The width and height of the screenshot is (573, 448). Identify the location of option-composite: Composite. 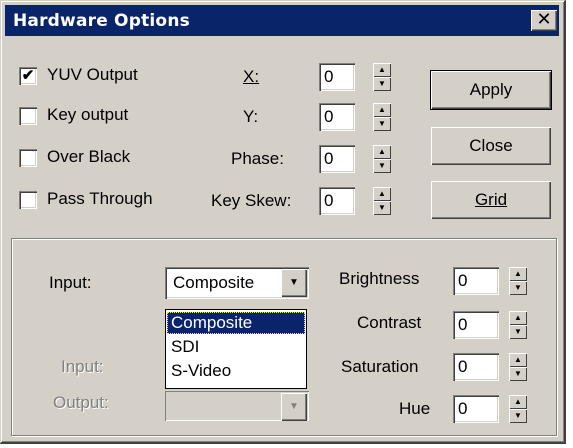
(236, 323).